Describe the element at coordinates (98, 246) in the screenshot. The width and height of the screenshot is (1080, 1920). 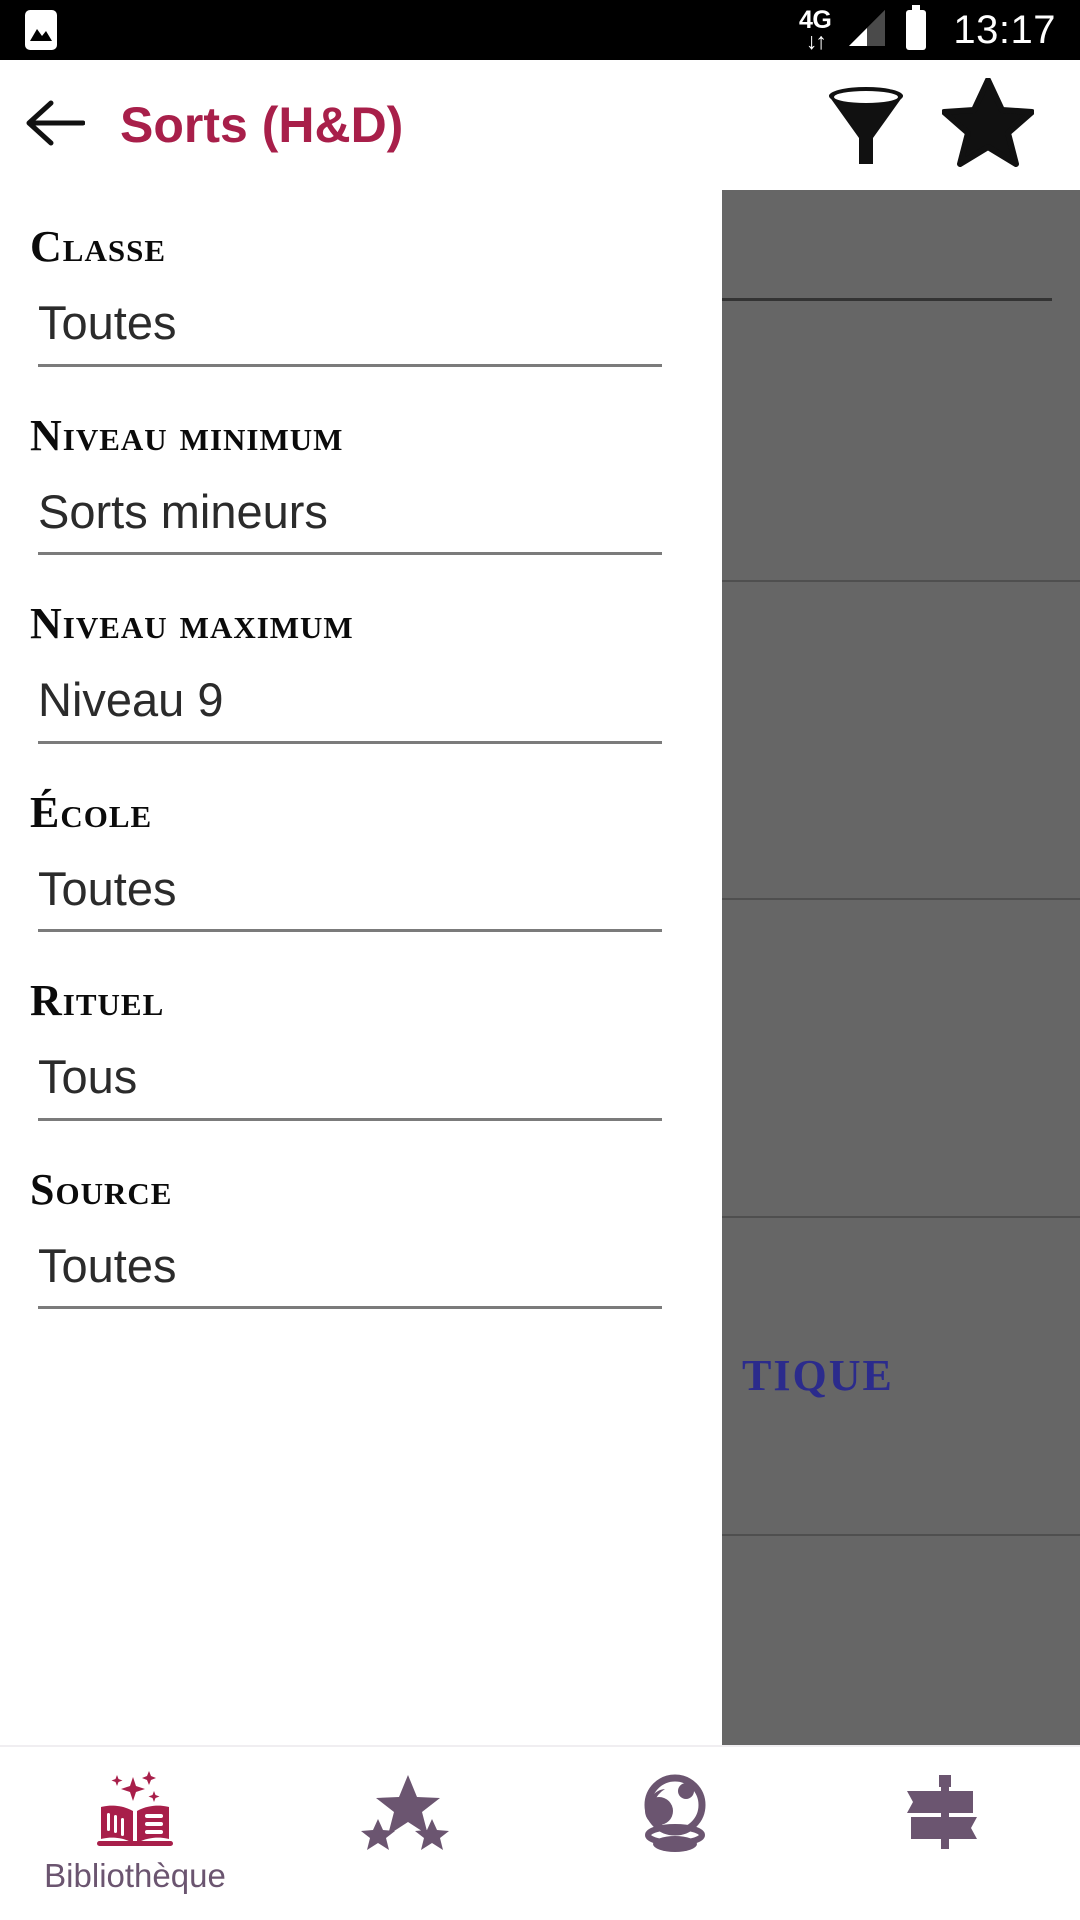
I see `filter-label-classe: Classe` at that location.